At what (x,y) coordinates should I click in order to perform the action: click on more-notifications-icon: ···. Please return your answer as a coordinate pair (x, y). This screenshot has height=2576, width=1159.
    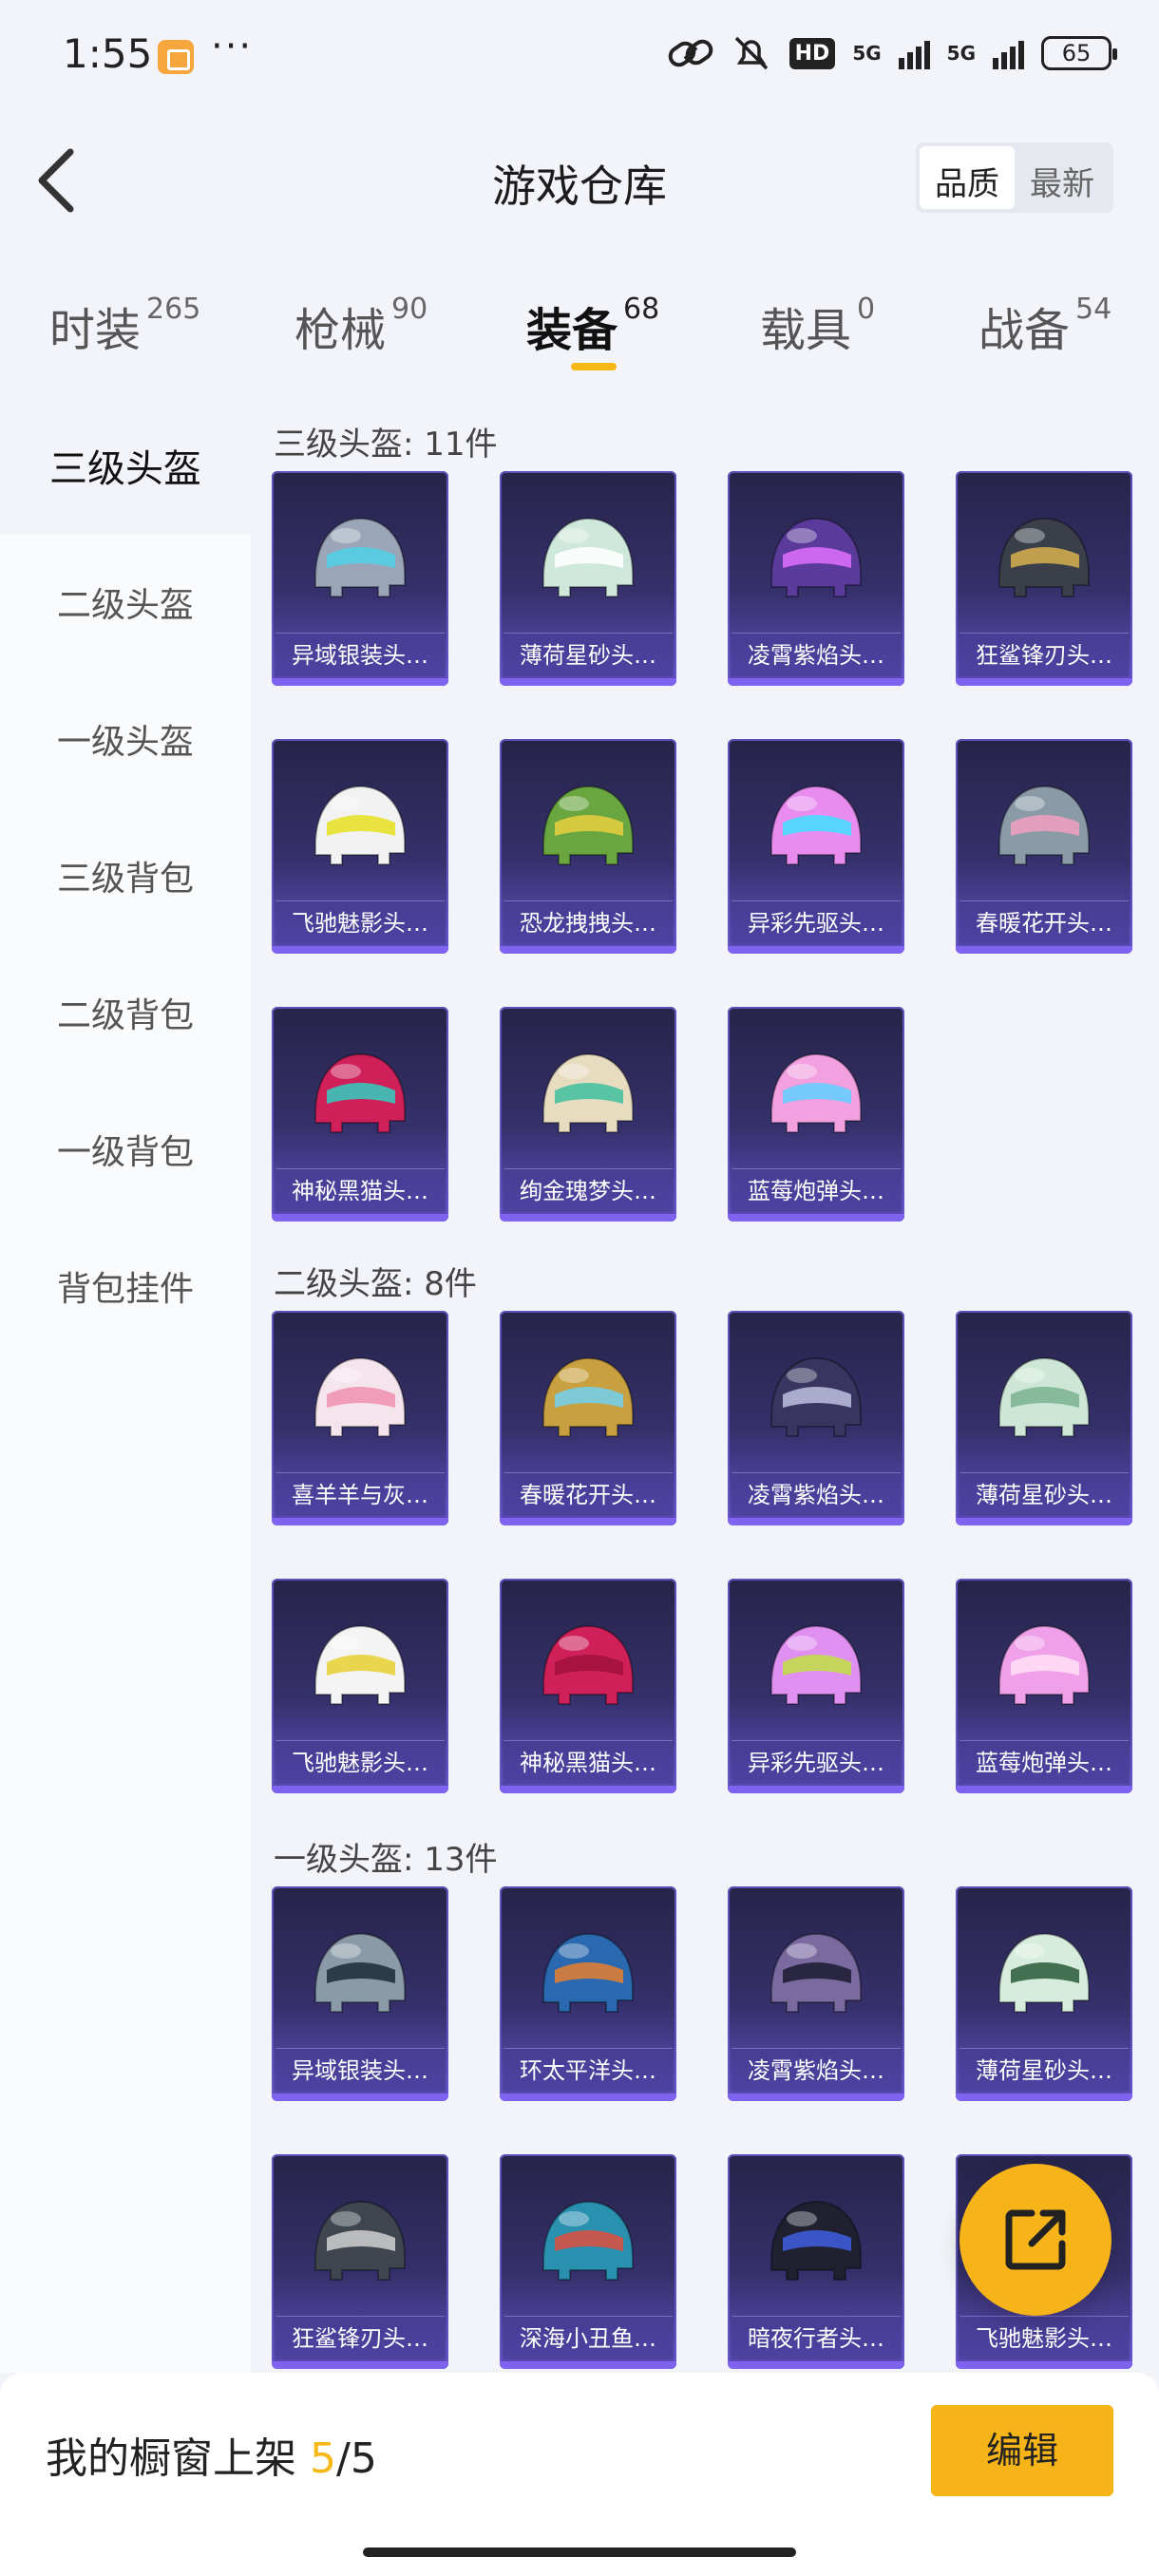
    Looking at the image, I should click on (232, 46).